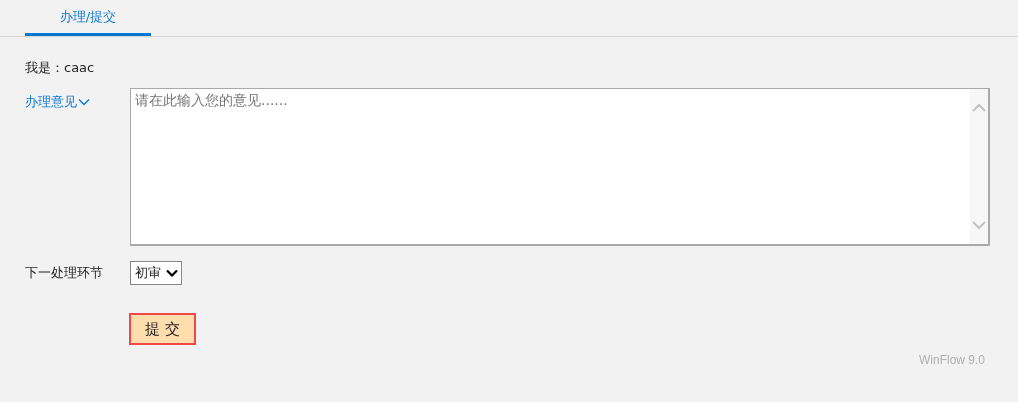  Describe the element at coordinates (64, 272) in the screenshot. I see `next-step-label: 下一处理环节` at that location.